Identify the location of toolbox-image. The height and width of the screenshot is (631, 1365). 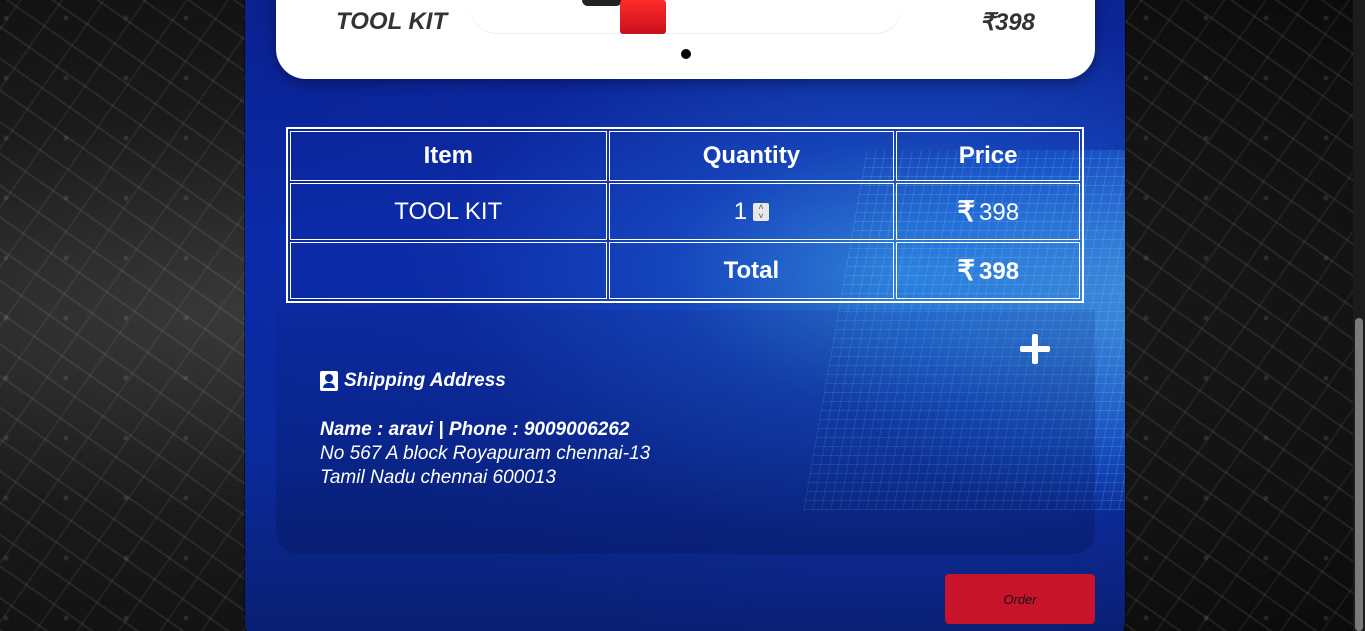
(643, 17).